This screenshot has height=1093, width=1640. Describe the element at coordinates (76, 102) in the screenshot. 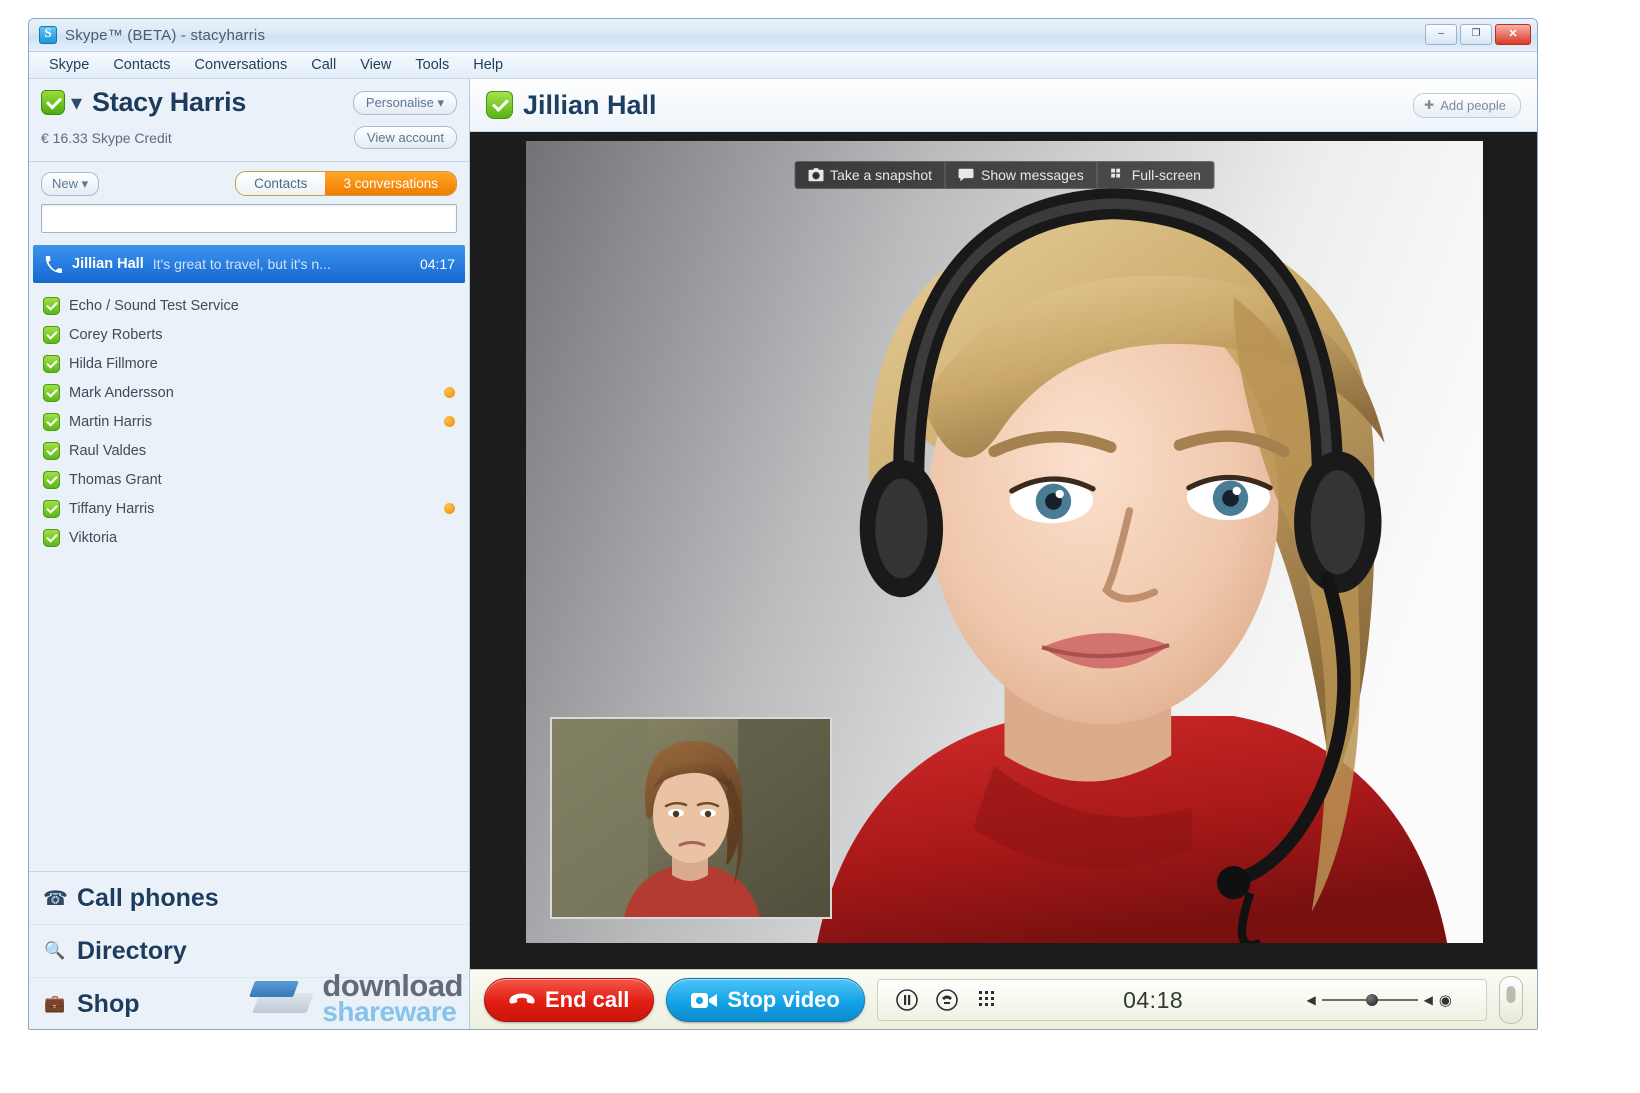

I see `presence-caret-icon: ▾` at that location.